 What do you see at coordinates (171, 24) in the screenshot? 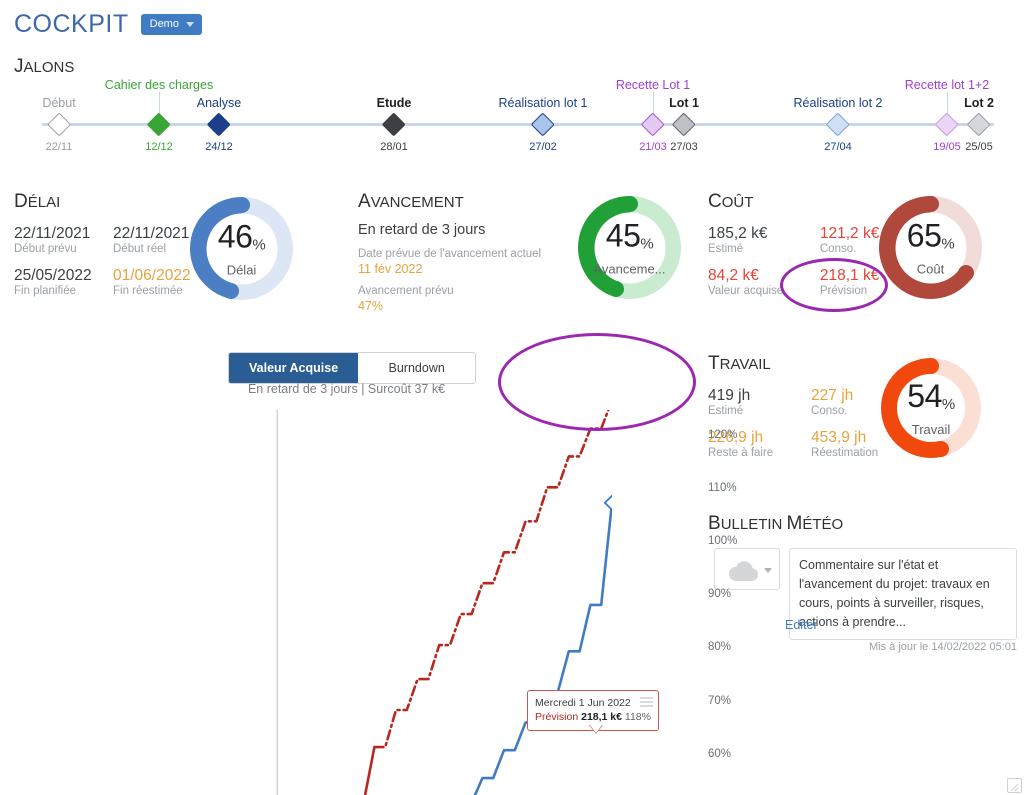
I see `demo-project-selector: Demo` at bounding box center [171, 24].